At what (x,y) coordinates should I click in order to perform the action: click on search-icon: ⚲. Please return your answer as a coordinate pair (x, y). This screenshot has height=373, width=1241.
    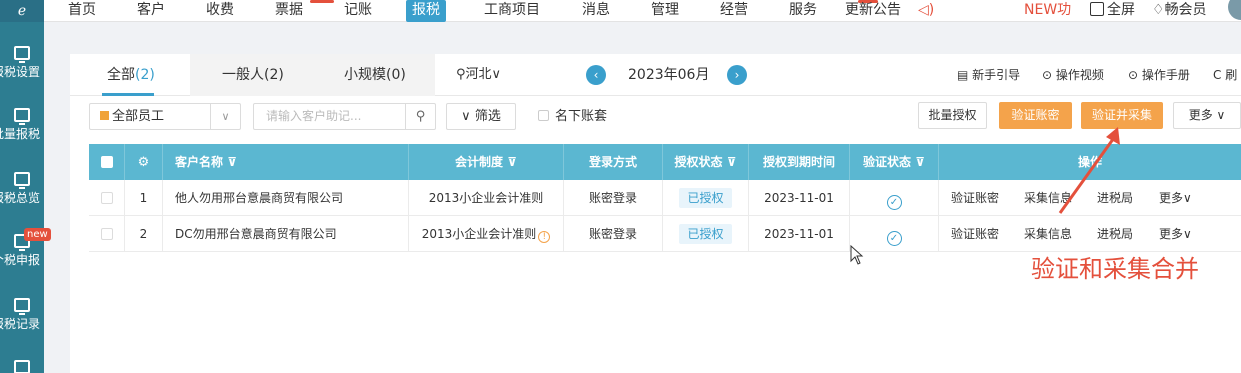
    Looking at the image, I should click on (420, 116).